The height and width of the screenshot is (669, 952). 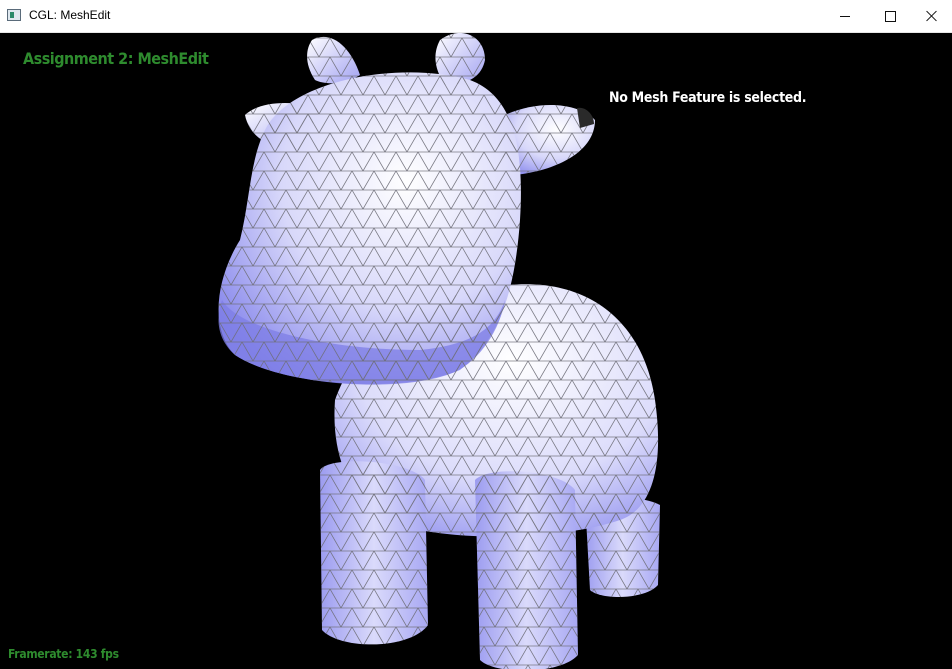 I want to click on close-button, so click(x=932, y=16).